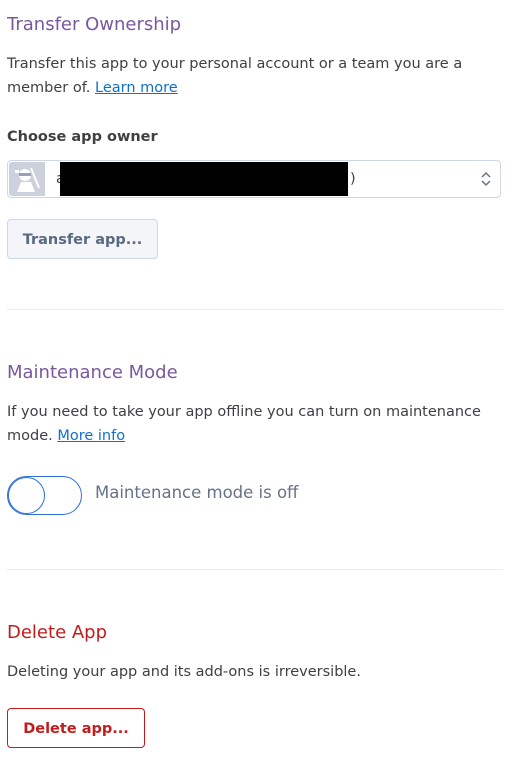 This screenshot has height=757, width=512. What do you see at coordinates (136, 88) in the screenshot?
I see `learn-more-link: Learn more` at bounding box center [136, 88].